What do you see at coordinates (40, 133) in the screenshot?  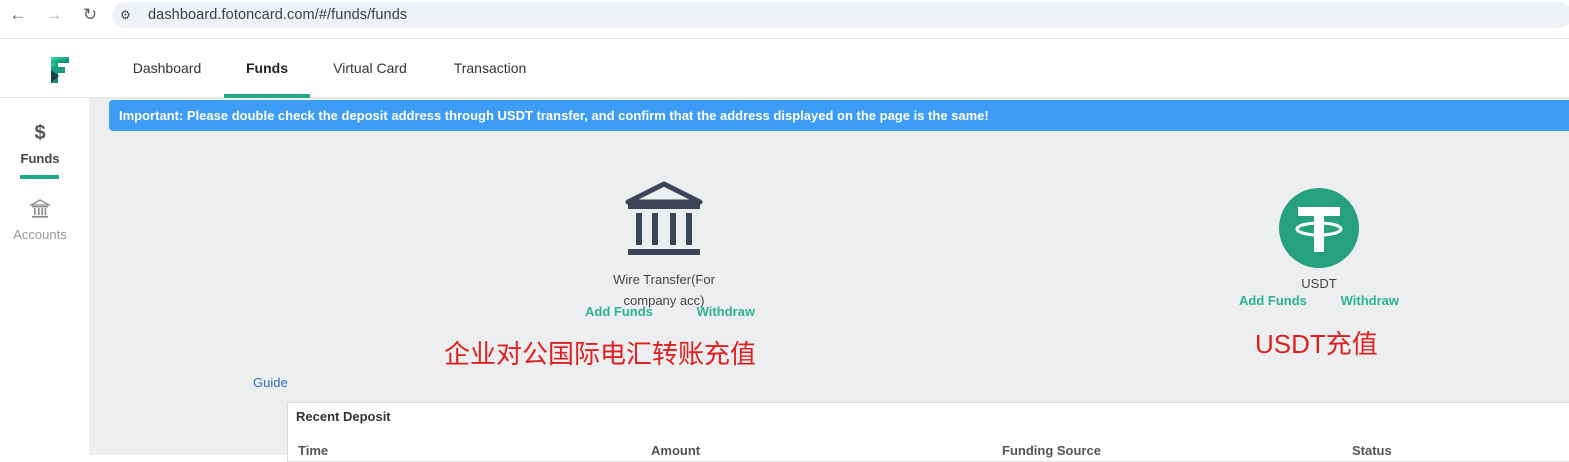 I see `dollar-icon: $` at bounding box center [40, 133].